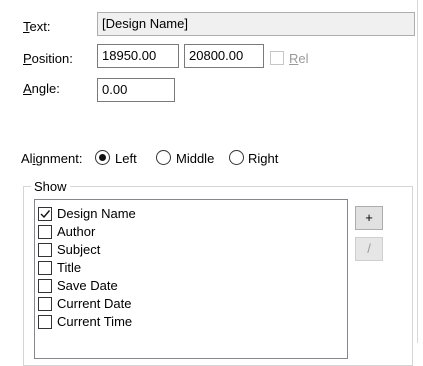  I want to click on angle-field: 0.00, so click(136, 90).